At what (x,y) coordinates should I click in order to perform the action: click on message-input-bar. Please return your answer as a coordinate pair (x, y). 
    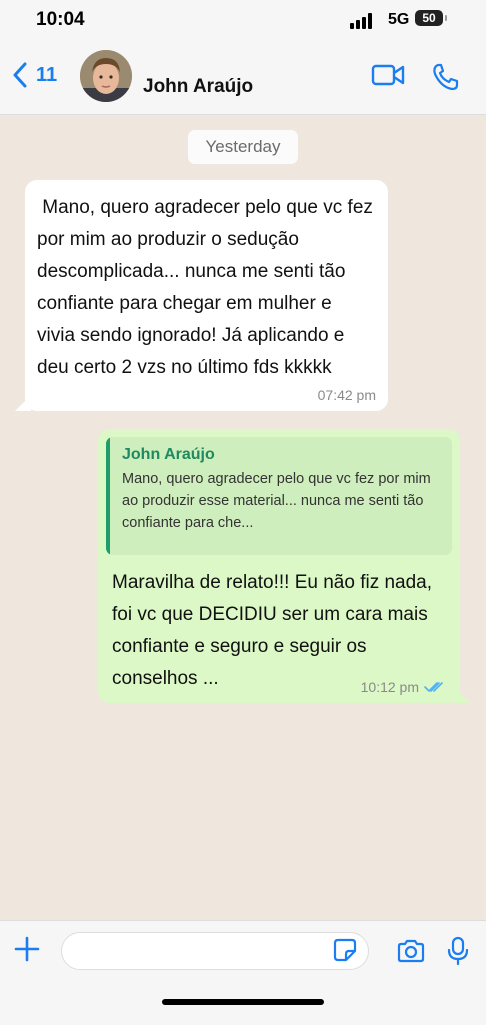
    Looking at the image, I should click on (243, 972).